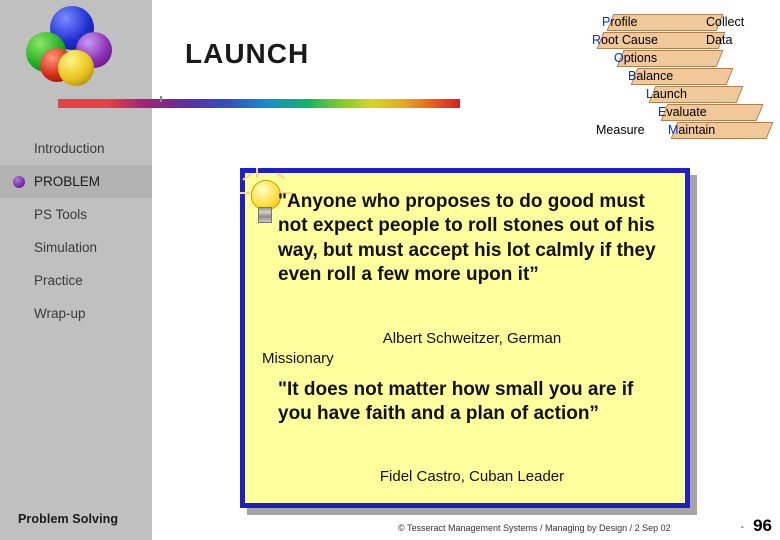 This screenshot has width=780, height=540. What do you see at coordinates (19, 182) in the screenshot?
I see `bullet-icon` at bounding box center [19, 182].